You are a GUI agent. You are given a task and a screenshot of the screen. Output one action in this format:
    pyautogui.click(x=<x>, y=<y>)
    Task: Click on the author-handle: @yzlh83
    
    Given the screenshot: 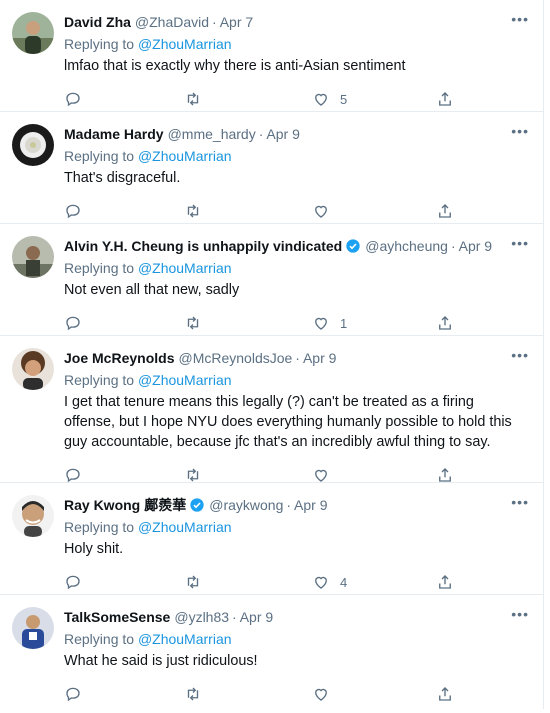 What is the action you would take?
    pyautogui.click(x=201, y=617)
    